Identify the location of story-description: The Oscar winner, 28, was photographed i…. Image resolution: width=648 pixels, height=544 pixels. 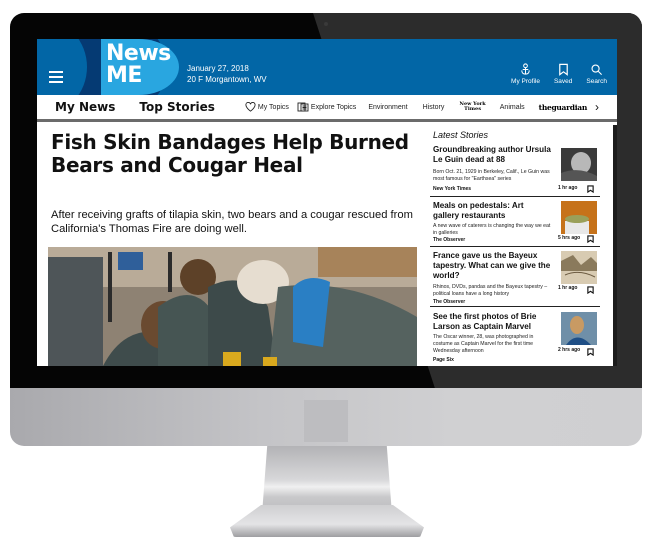
(483, 344).